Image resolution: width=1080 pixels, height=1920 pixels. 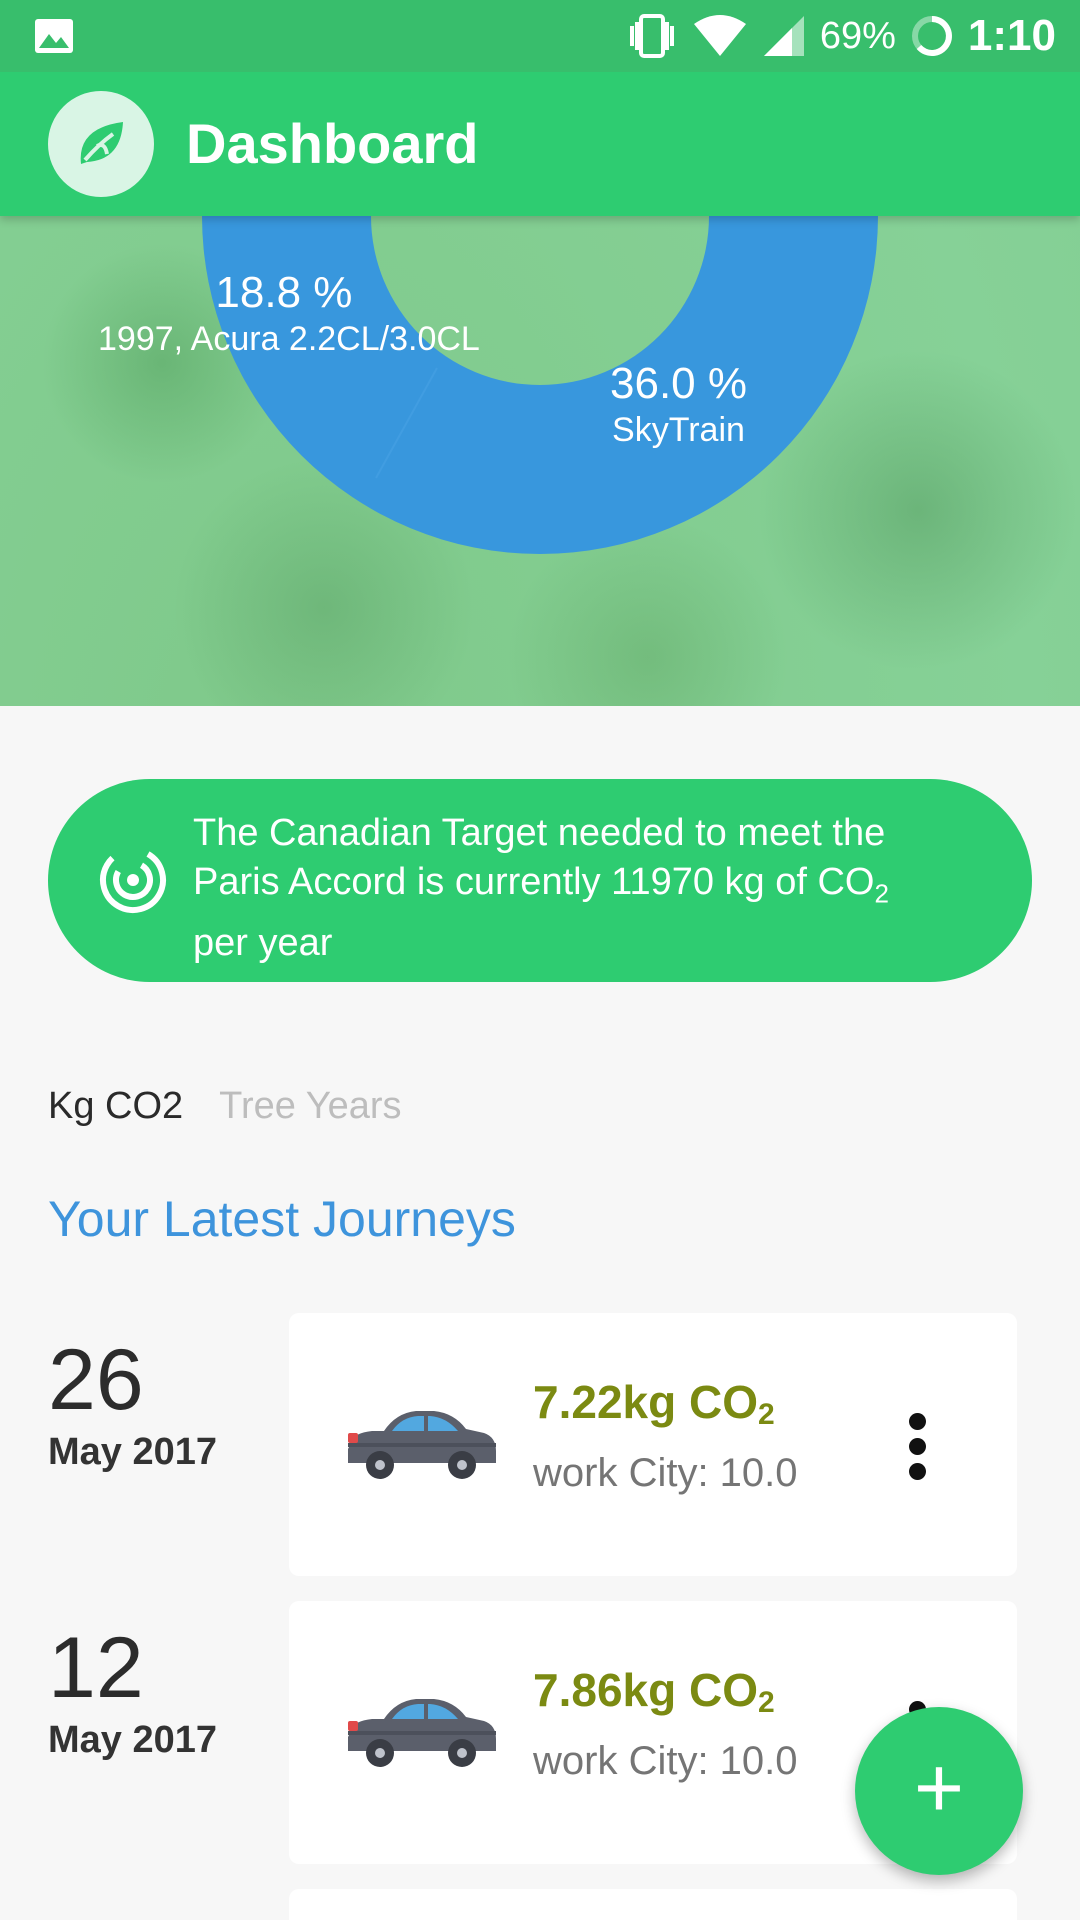 I want to click on journey-card: 7.22kg CO2 work City: 10.0, so click(x=653, y=1444).